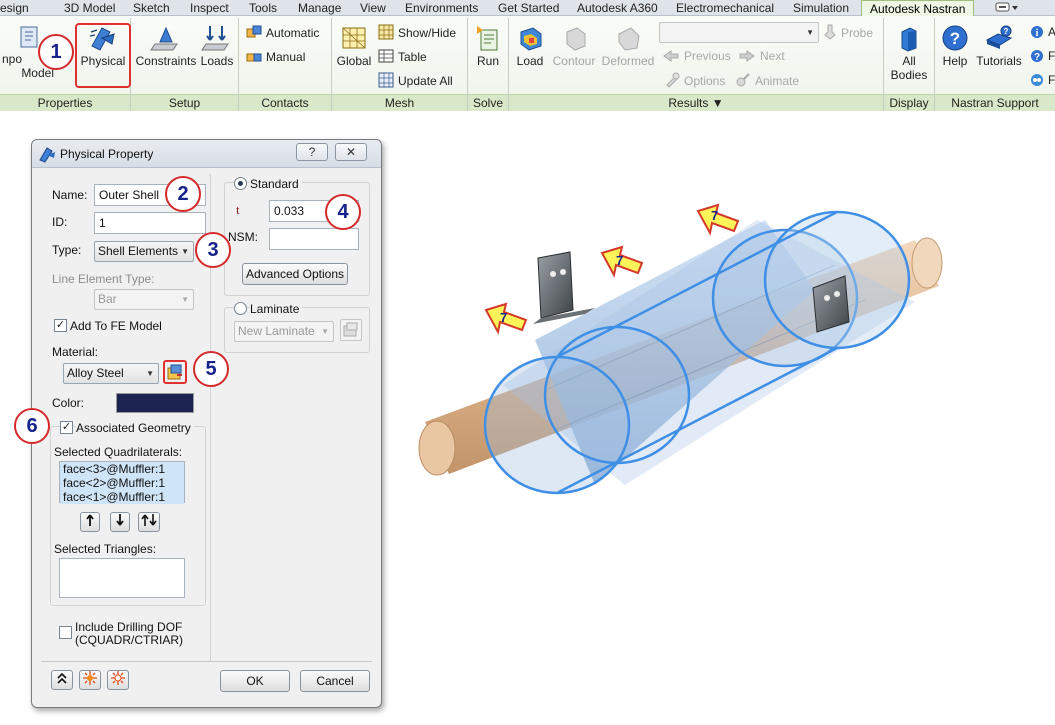  What do you see at coordinates (240, 183) in the screenshot?
I see `standard-radio` at bounding box center [240, 183].